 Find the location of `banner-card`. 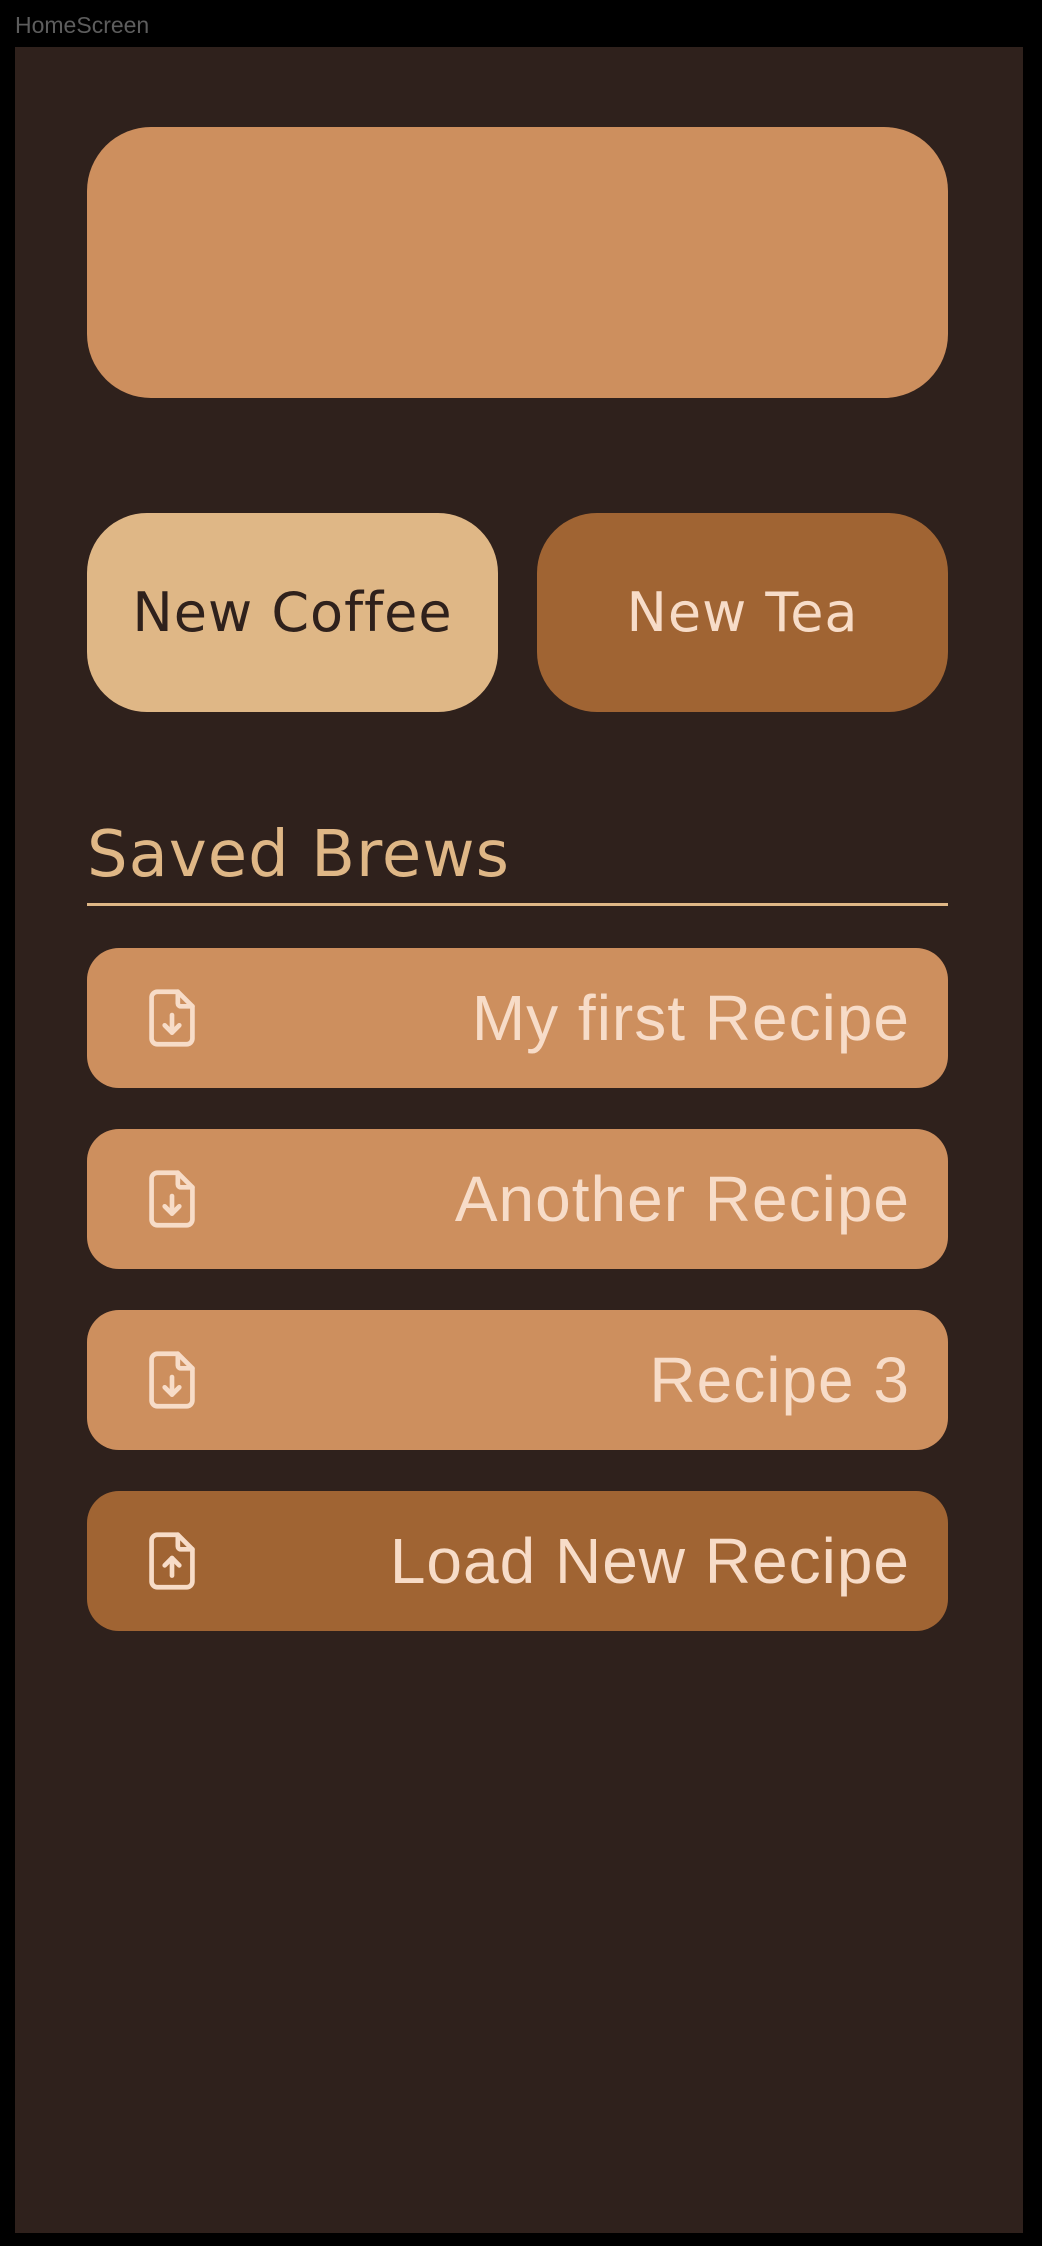

banner-card is located at coordinates (517, 262).